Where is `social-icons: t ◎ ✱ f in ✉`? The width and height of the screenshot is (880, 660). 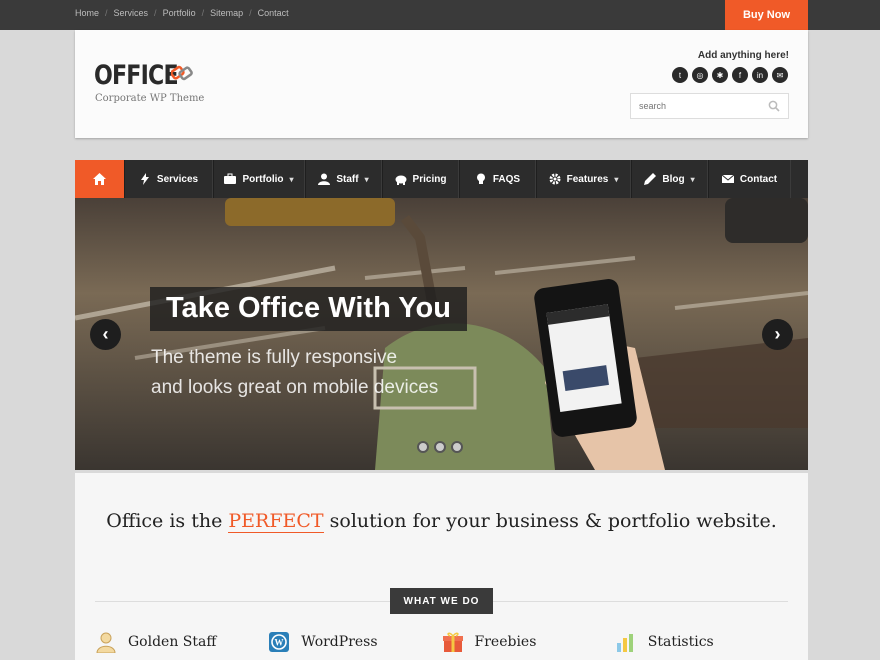 social-icons: t ◎ ✱ f in ✉ is located at coordinates (730, 75).